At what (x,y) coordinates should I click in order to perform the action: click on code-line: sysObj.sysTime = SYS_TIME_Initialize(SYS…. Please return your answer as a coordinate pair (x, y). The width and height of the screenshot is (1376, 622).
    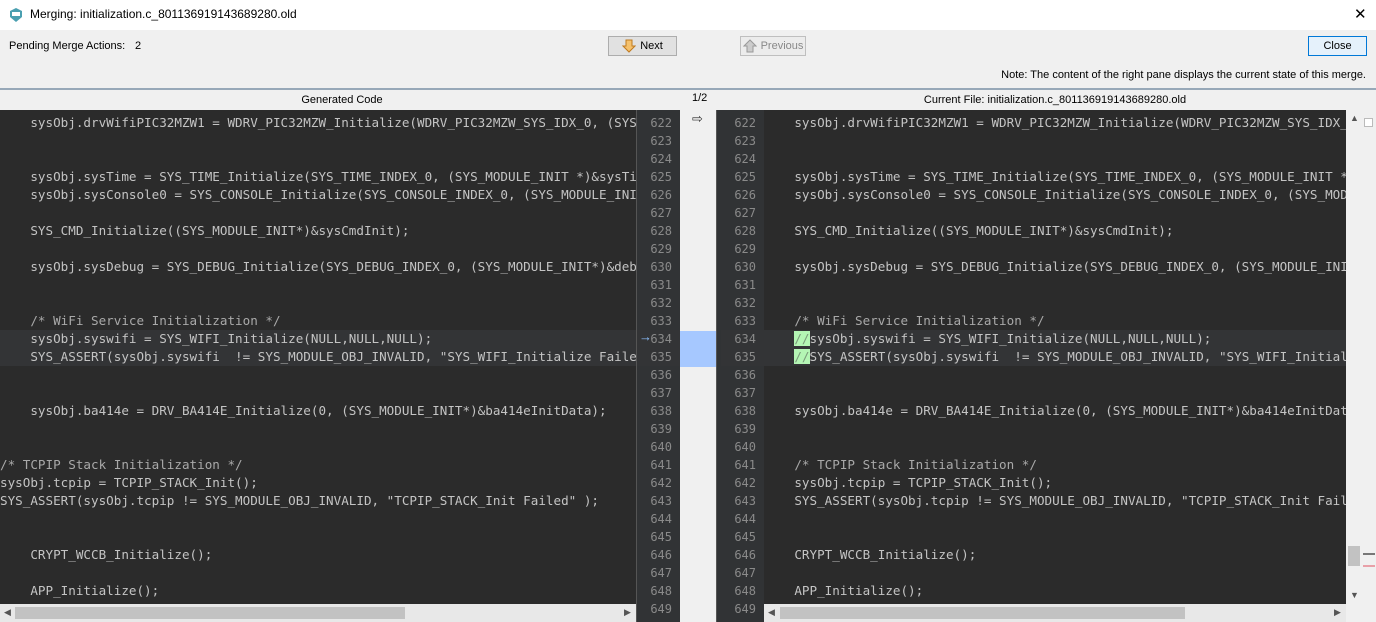
    Looking at the image, I should click on (1070, 176).